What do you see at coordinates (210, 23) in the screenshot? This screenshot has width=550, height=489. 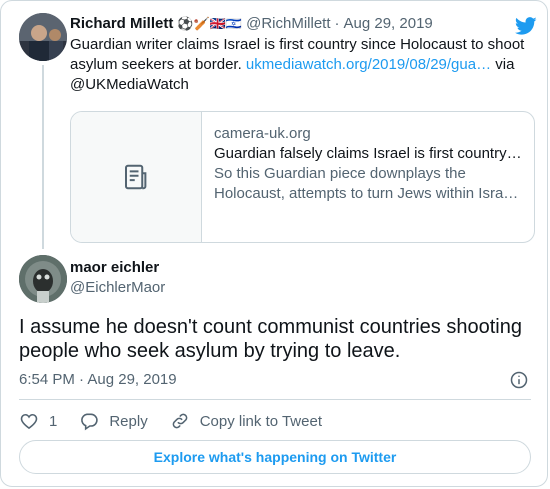 I see `name-emojis: ⚽🏏🇬🇧🇮🇱` at bounding box center [210, 23].